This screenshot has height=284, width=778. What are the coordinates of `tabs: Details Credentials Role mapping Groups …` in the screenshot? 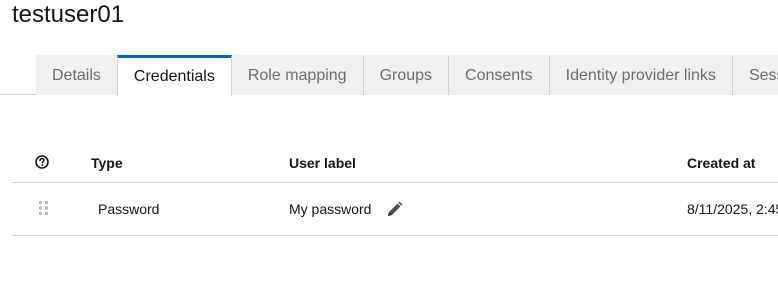 It's located at (407, 75).